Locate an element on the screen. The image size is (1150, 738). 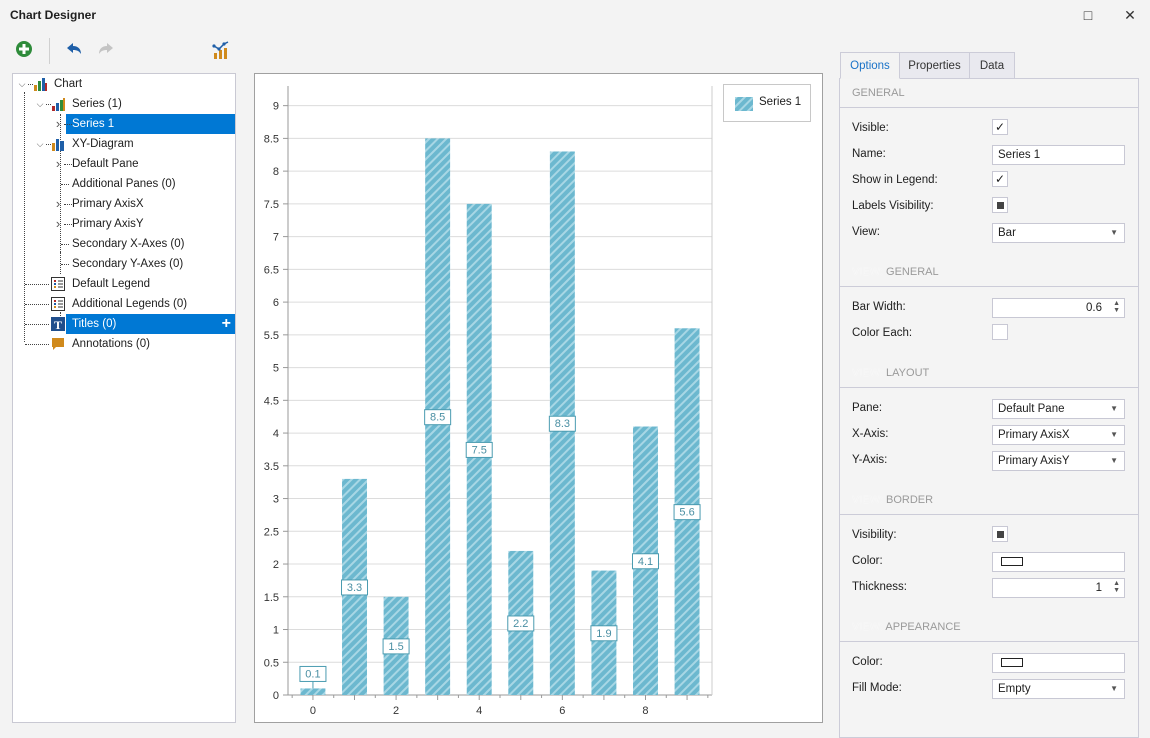
bar is located at coordinates (313, 691).